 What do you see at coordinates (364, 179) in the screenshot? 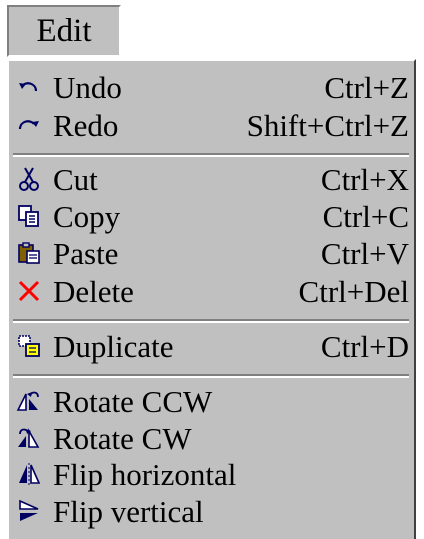
I see `menu-item-shortcut: Ctrl+X` at bounding box center [364, 179].